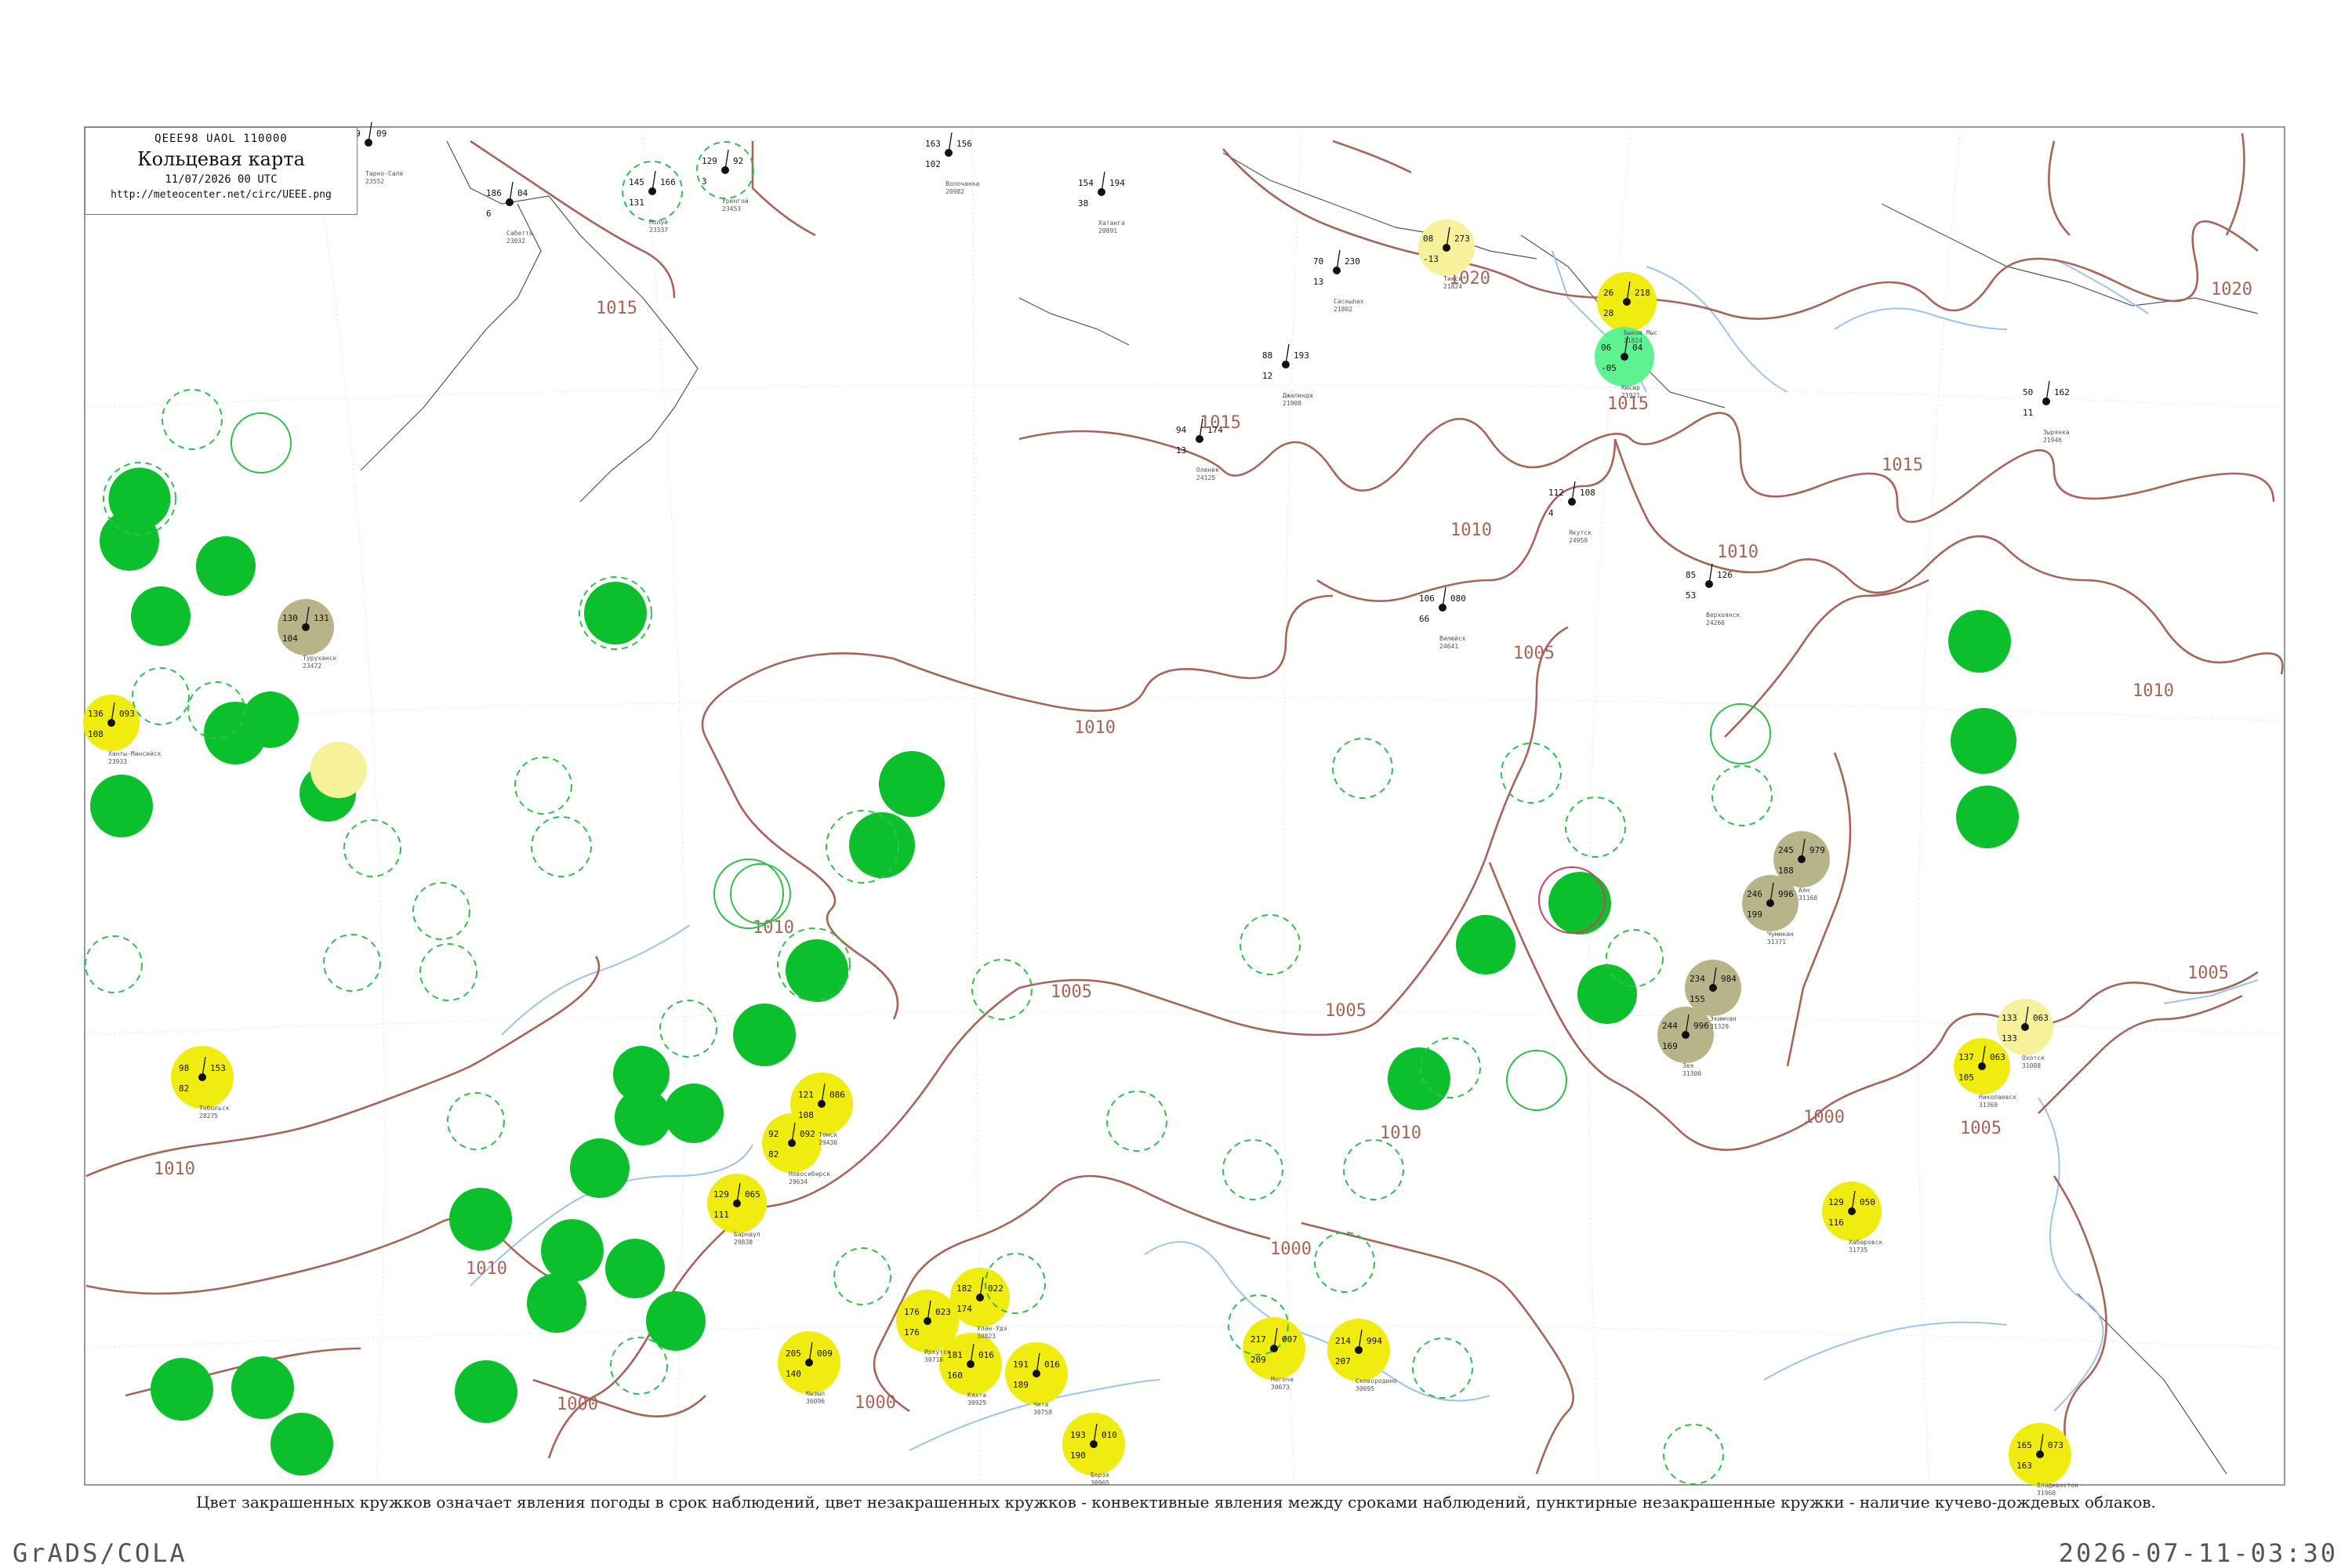  Describe the element at coordinates (1608, 293) in the screenshot. I see `station-temperature: 26` at that location.